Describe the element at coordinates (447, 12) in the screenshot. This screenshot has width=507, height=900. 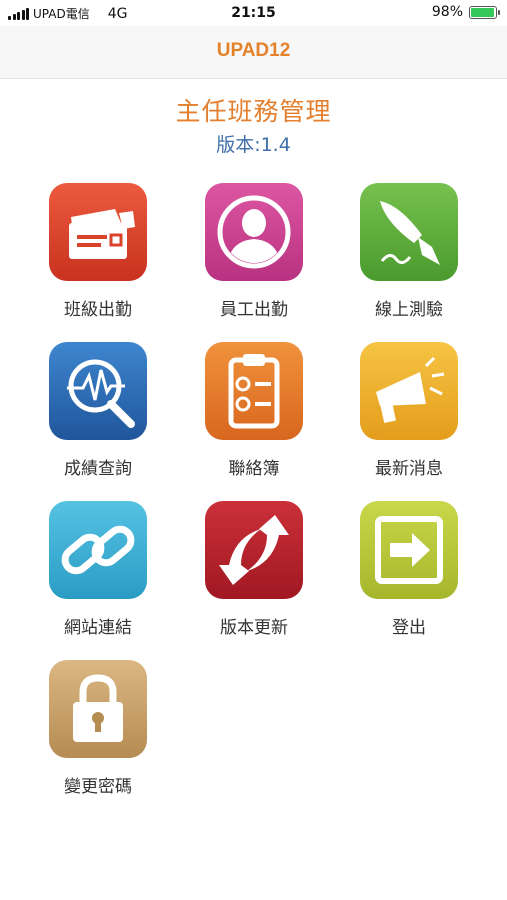
I see `battery-percent: 98%` at that location.